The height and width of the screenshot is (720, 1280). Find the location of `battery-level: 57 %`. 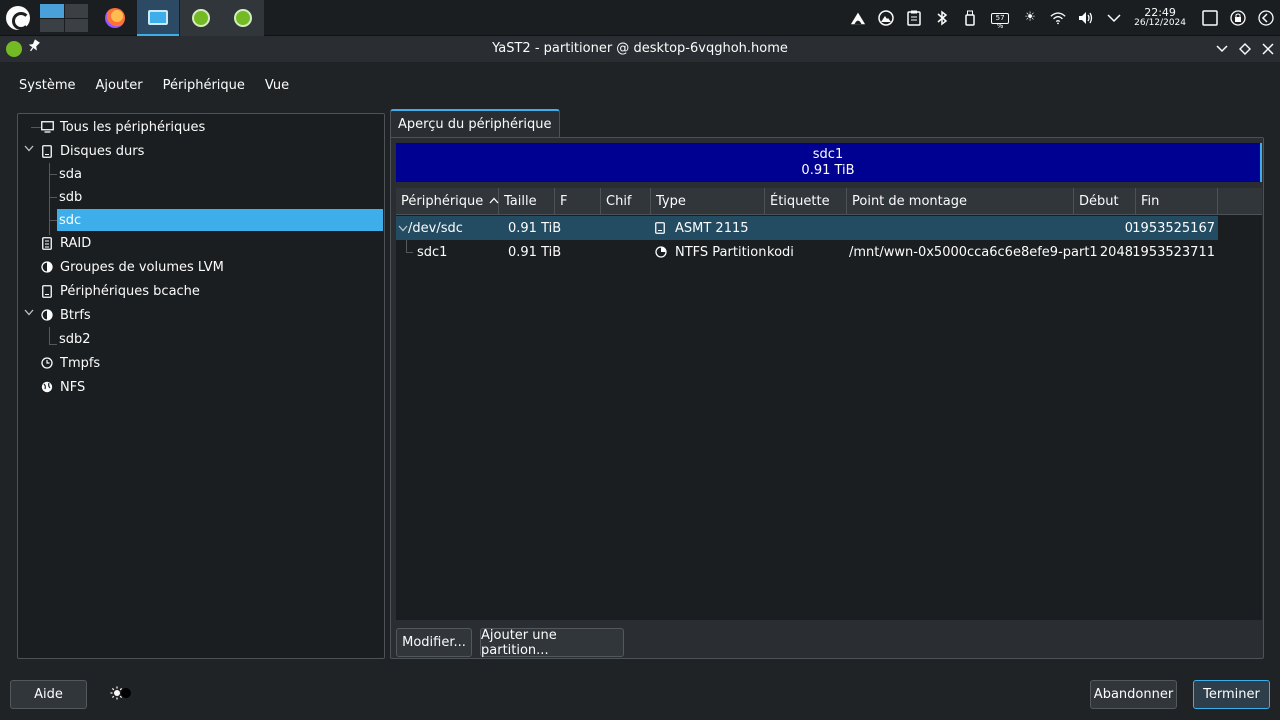

battery-level: 57 % is located at coordinates (1000, 21).